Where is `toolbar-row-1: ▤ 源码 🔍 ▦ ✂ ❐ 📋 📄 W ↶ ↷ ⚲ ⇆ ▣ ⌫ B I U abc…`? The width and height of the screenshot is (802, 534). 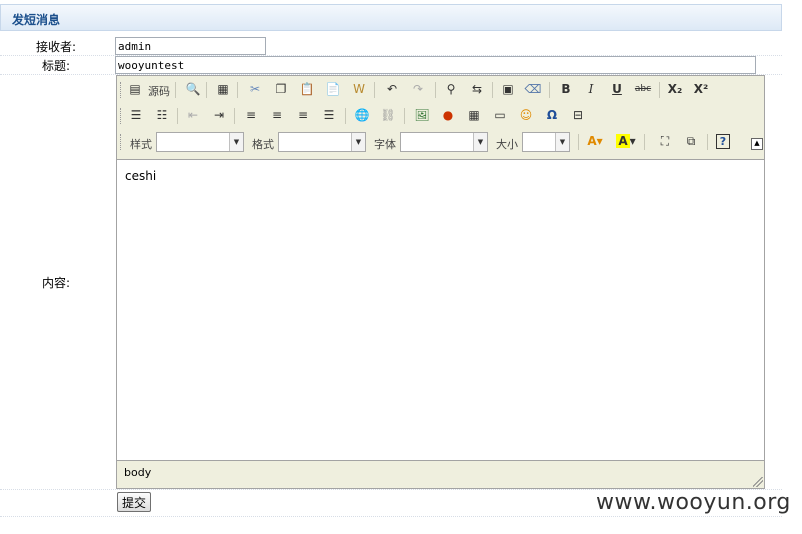
toolbar-row-1: ▤ 源码 🔍 ▦ ✂ ❐ 📋 📄 W ↶ ↷ ⚲ ⇆ ▣ ⌫ B I U abc… is located at coordinates (440, 90).